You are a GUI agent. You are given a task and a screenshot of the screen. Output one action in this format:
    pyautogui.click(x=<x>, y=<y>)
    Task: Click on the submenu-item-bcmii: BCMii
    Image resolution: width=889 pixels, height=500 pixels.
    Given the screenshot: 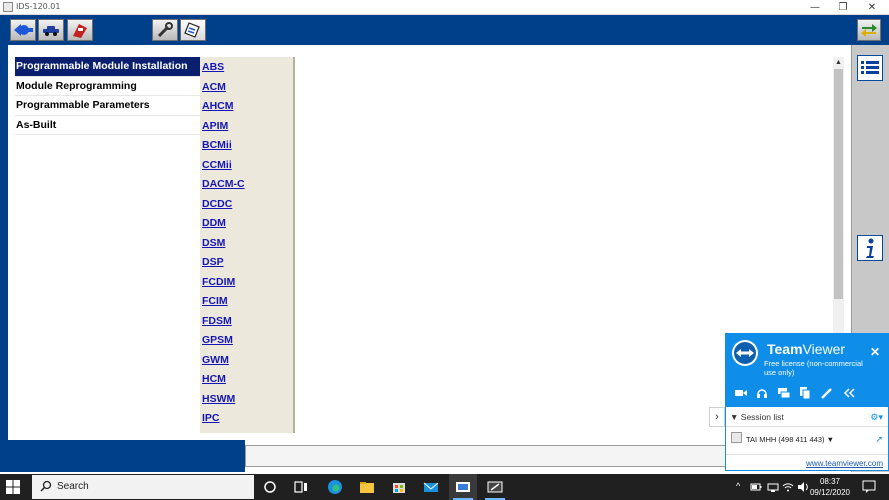 What is the action you would take?
    pyautogui.click(x=246, y=145)
    